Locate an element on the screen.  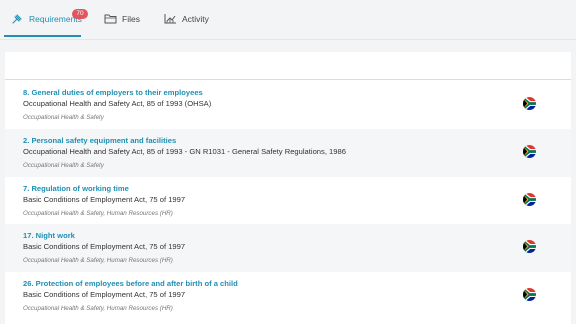
tab-activity: Activity is located at coordinates (186, 18).